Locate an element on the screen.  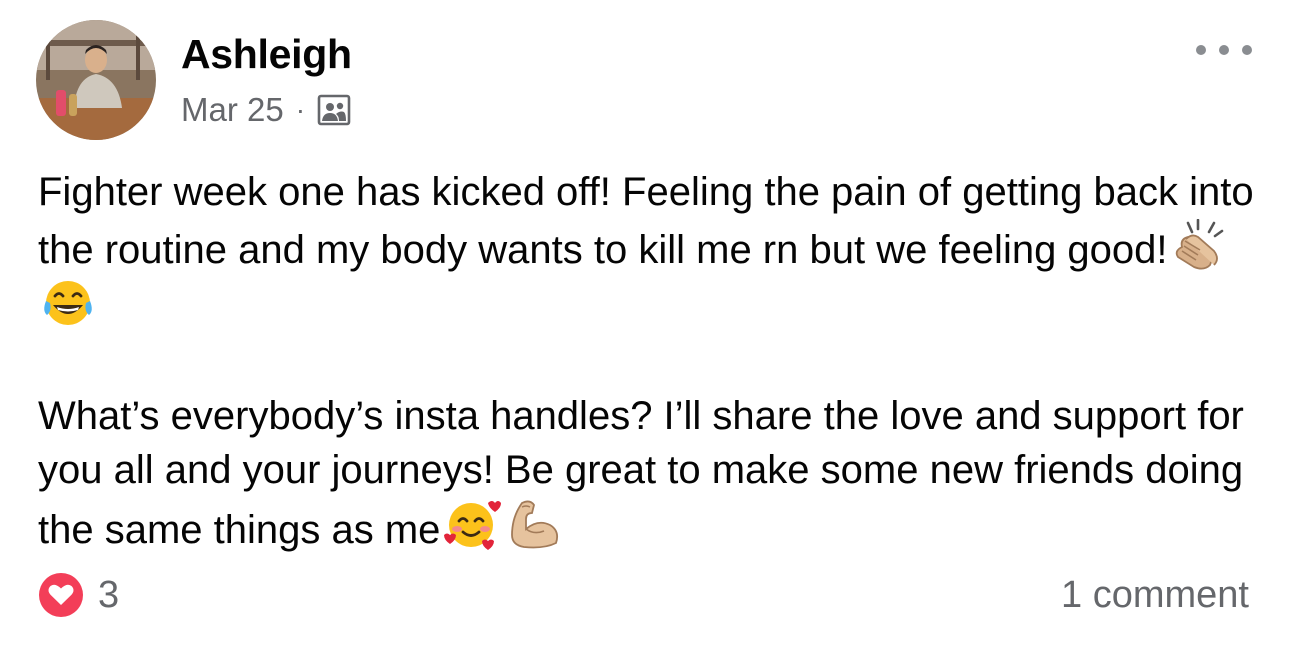
more-options-button is located at coordinates (1224, 50).